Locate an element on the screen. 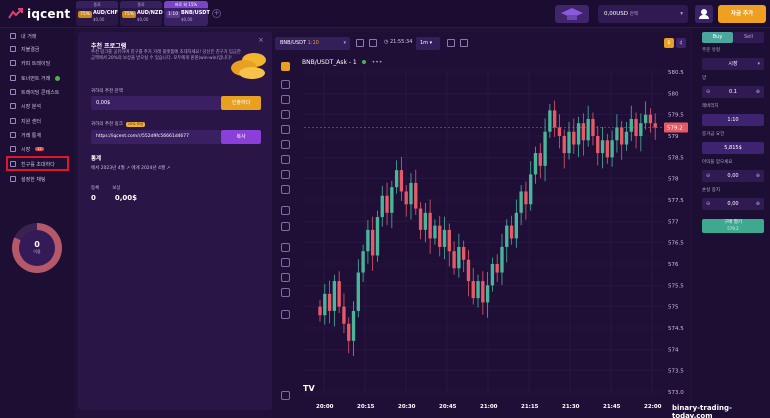 The image size is (770, 418). balance-label: 잔액 is located at coordinates (634, 14).